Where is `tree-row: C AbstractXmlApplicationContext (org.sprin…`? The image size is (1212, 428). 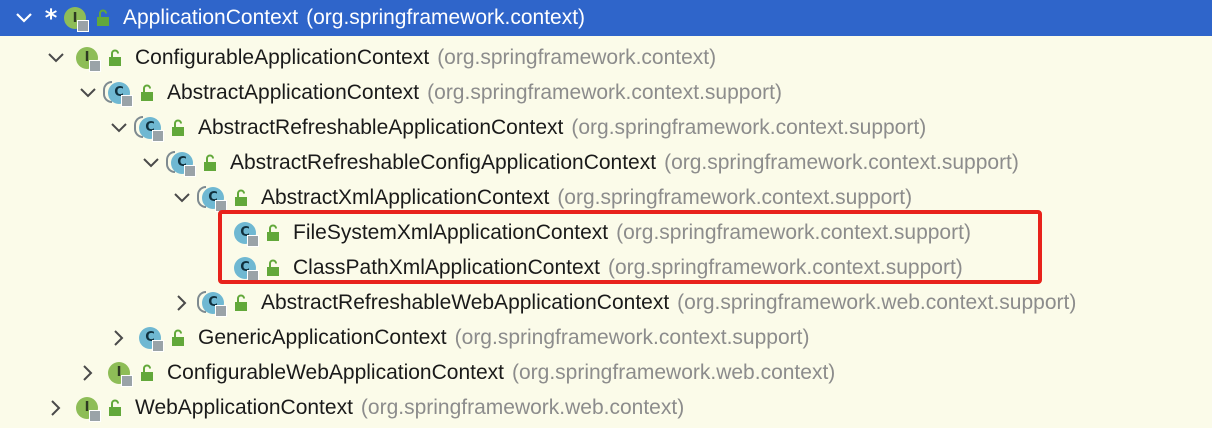
tree-row: C AbstractXmlApplicationContext (org.sprin… is located at coordinates (606, 197).